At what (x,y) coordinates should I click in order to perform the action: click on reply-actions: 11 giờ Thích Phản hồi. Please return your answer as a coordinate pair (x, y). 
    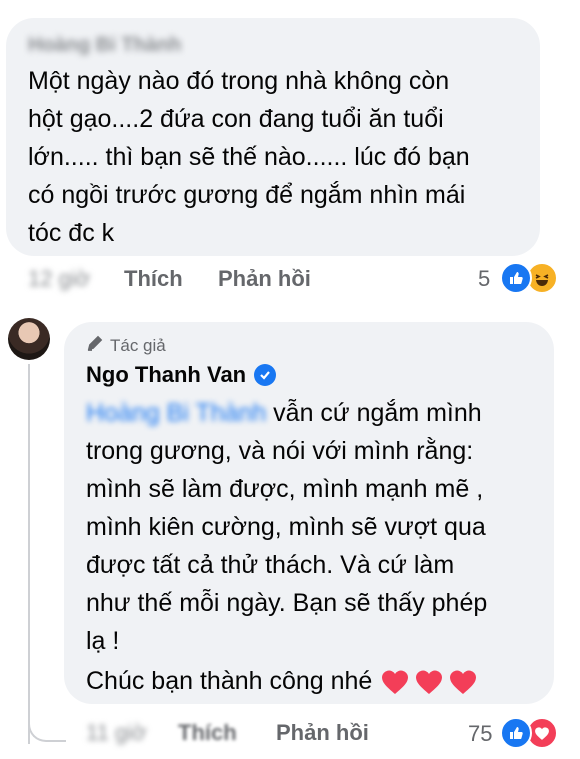
    Looking at the image, I should click on (286, 735).